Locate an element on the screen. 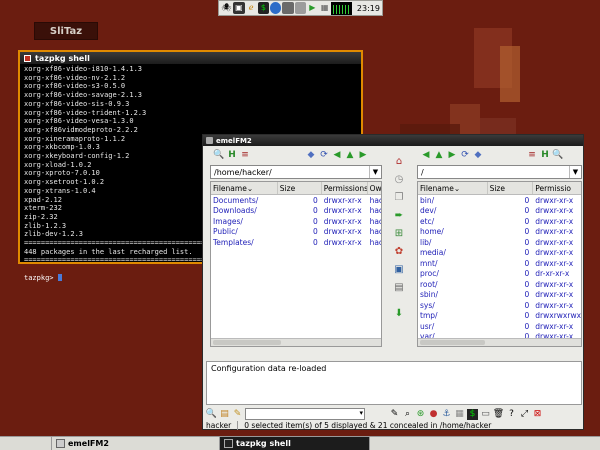  file-row: media/0 drwxr-xr-x is located at coordinates (499, 253).